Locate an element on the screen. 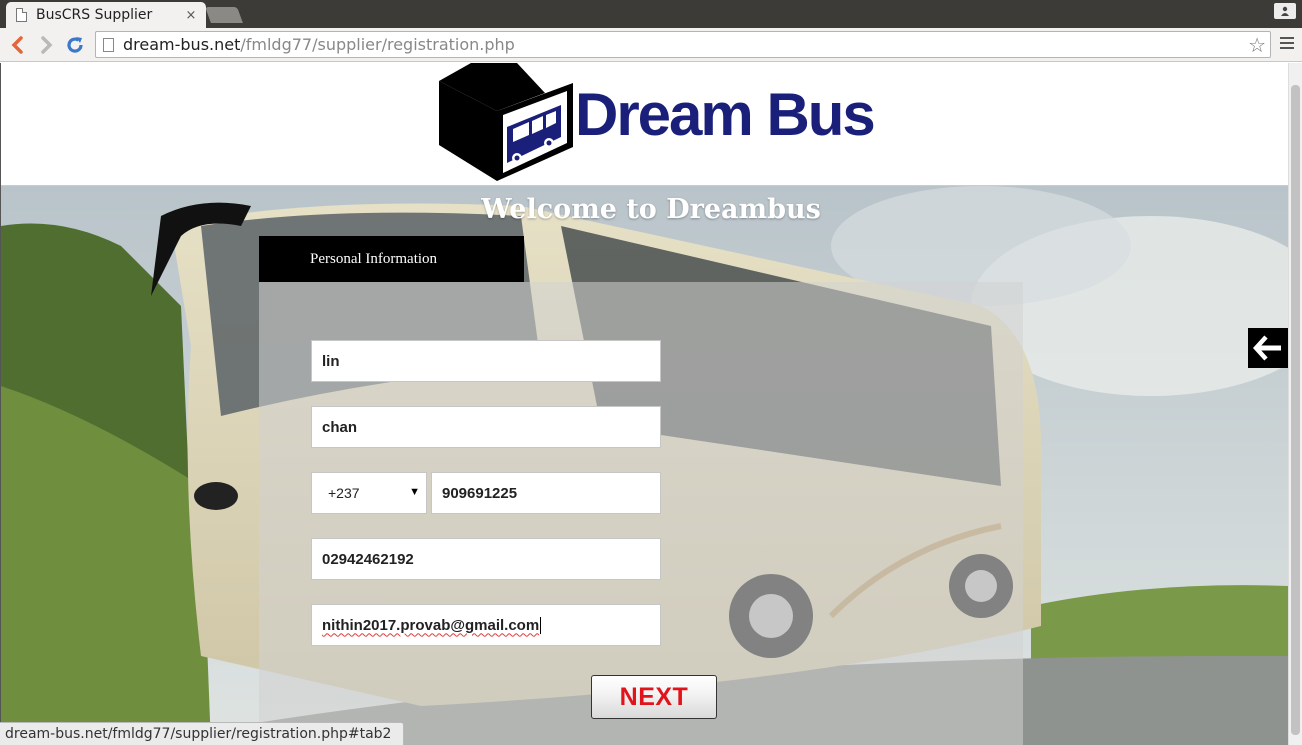 The width and height of the screenshot is (1302, 745). profile-icon is located at coordinates (1285, 11).